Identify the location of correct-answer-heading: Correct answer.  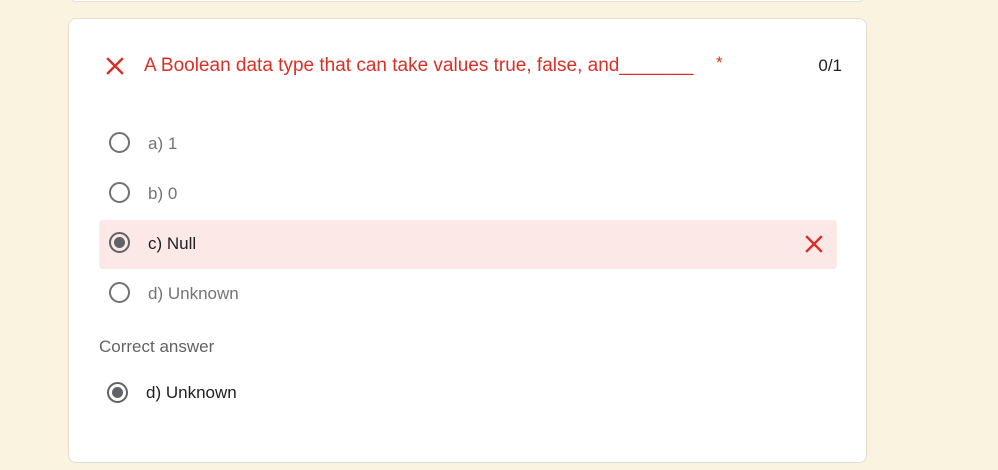
(157, 346).